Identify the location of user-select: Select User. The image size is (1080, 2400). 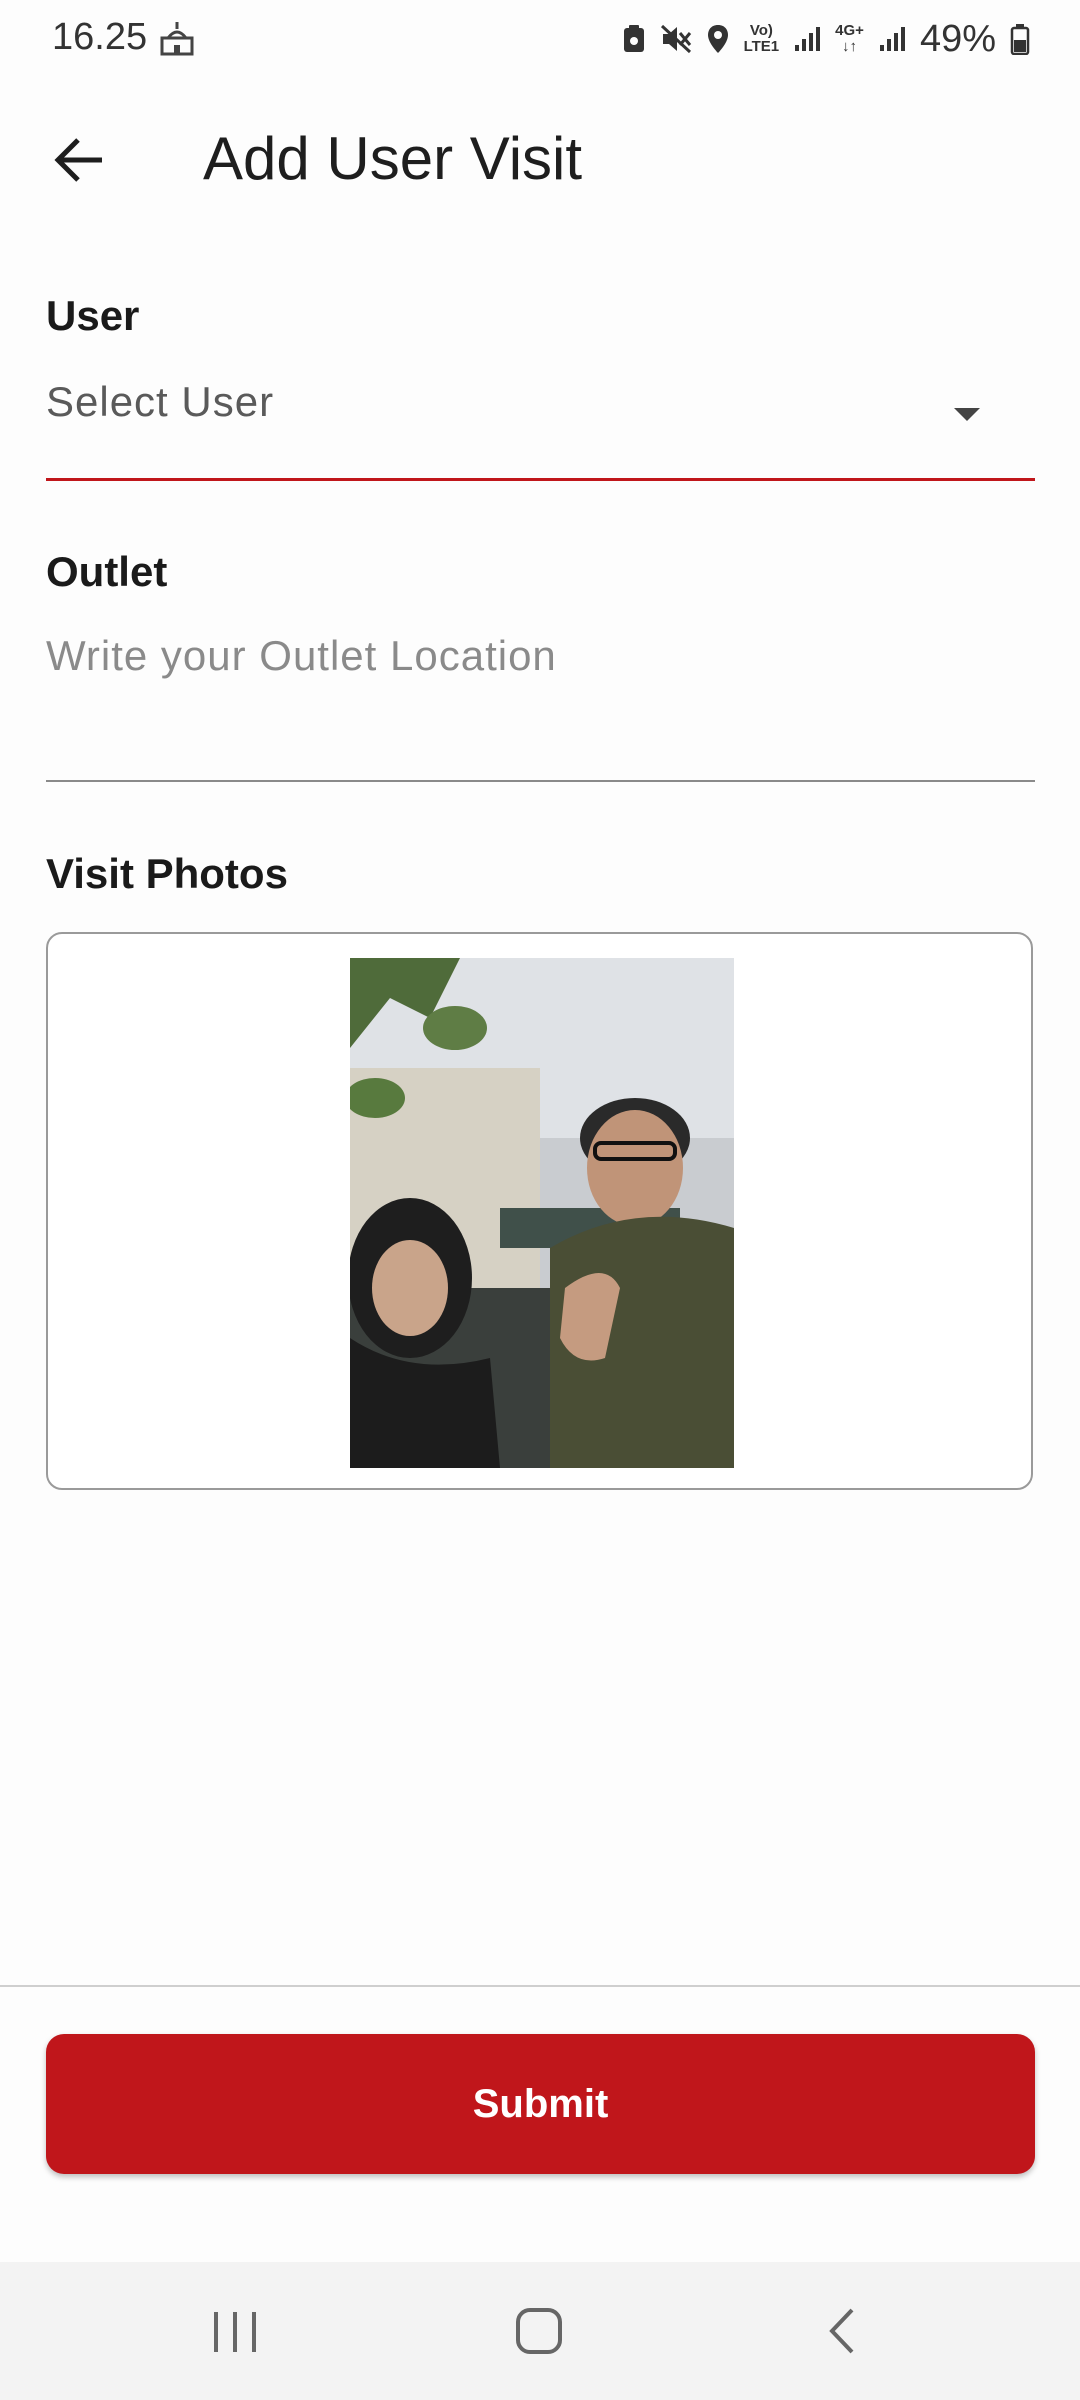
(160, 402).